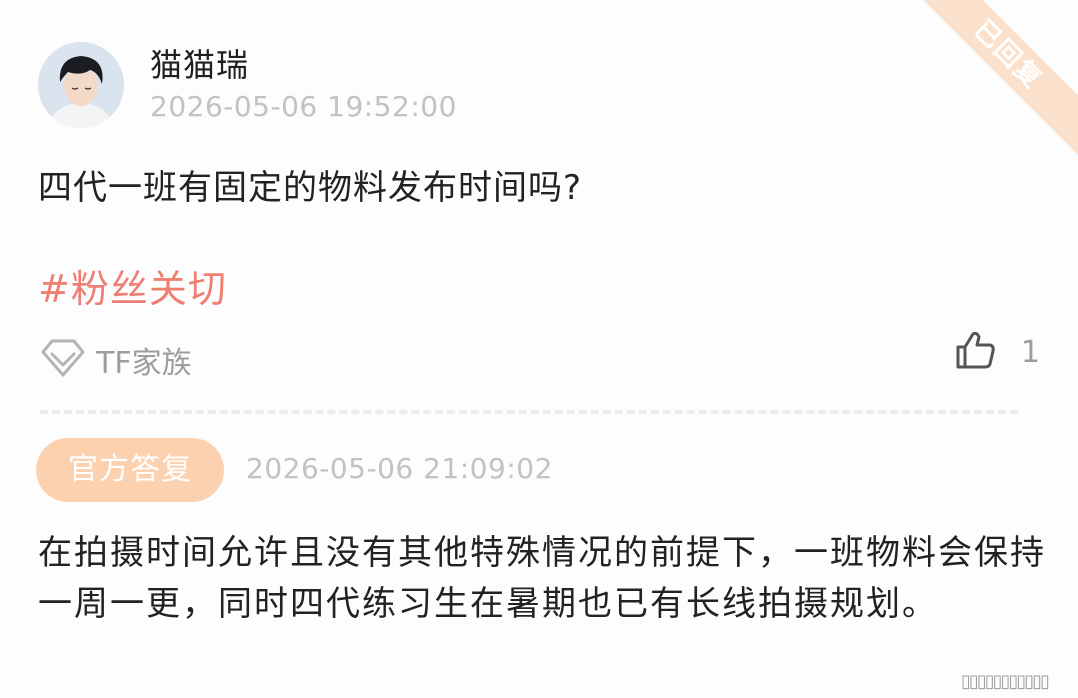 Image resolution: width=1078 pixels, height=698 pixels. Describe the element at coordinates (997, 352) in the screenshot. I see `like-button: 1` at that location.